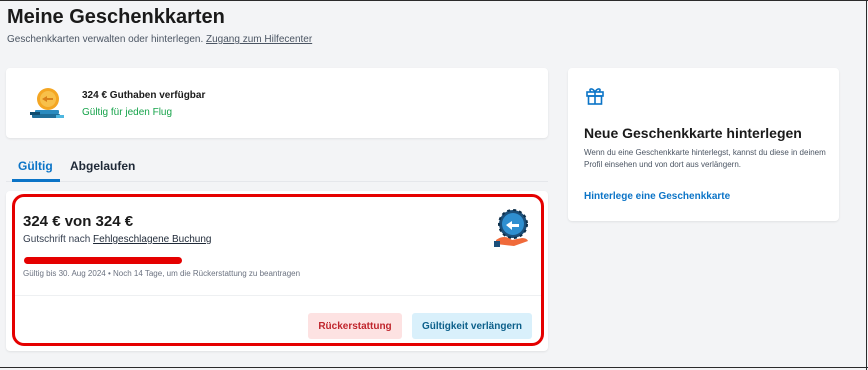  Describe the element at coordinates (511, 228) in the screenshot. I see `hand-with-coin-icon` at that location.